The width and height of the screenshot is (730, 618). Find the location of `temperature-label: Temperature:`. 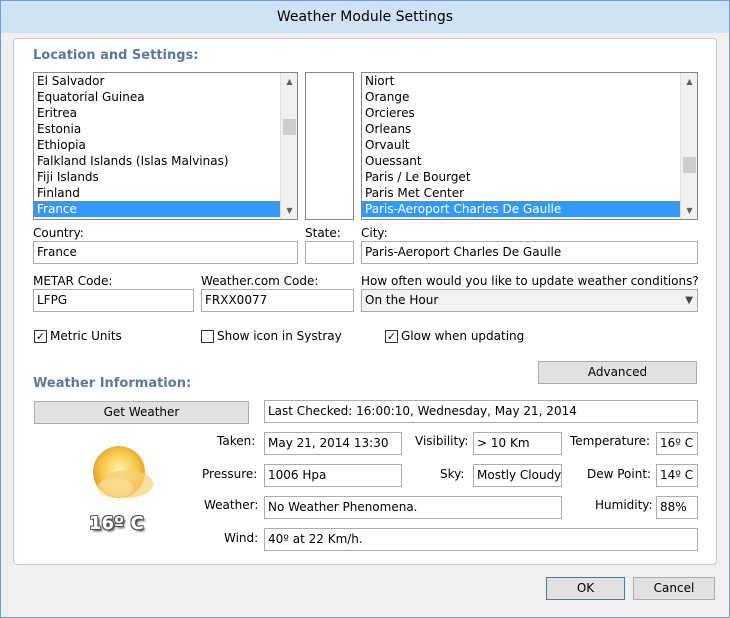

temperature-label: Temperature: is located at coordinates (610, 441).